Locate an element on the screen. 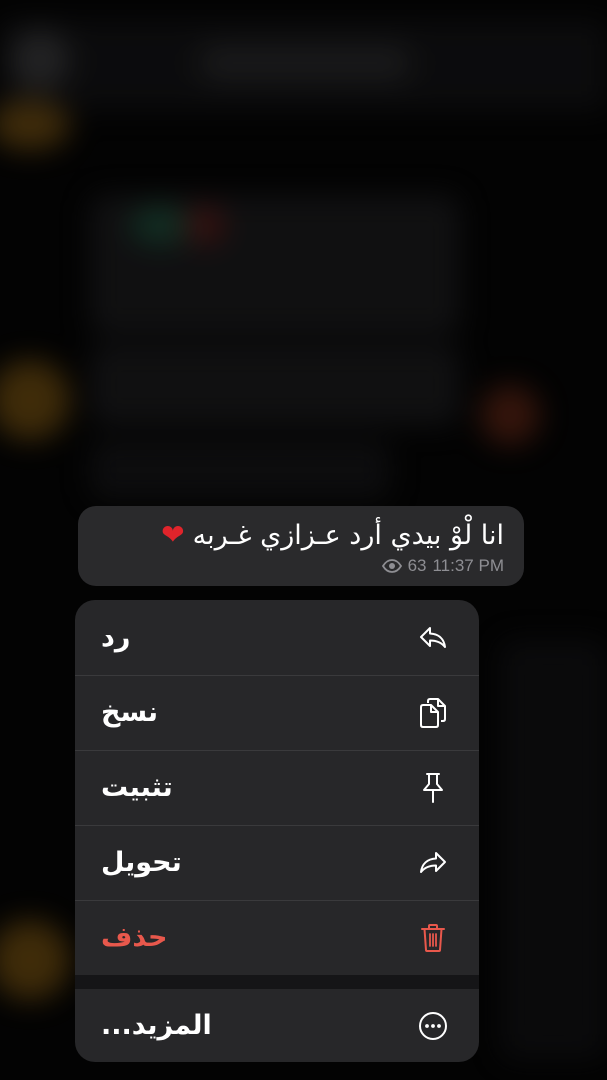 The height and width of the screenshot is (1080, 607). menu-group-divider is located at coordinates (277, 982).